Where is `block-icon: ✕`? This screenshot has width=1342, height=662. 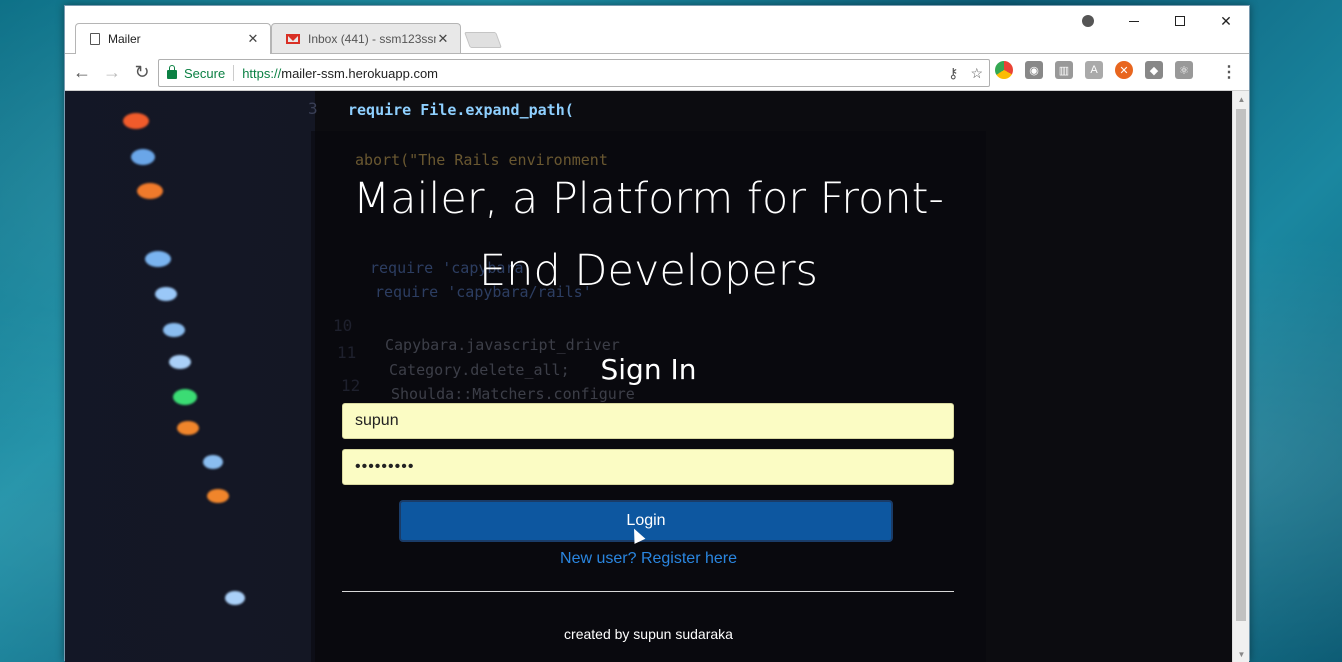
block-icon: ✕ is located at coordinates (1124, 70).